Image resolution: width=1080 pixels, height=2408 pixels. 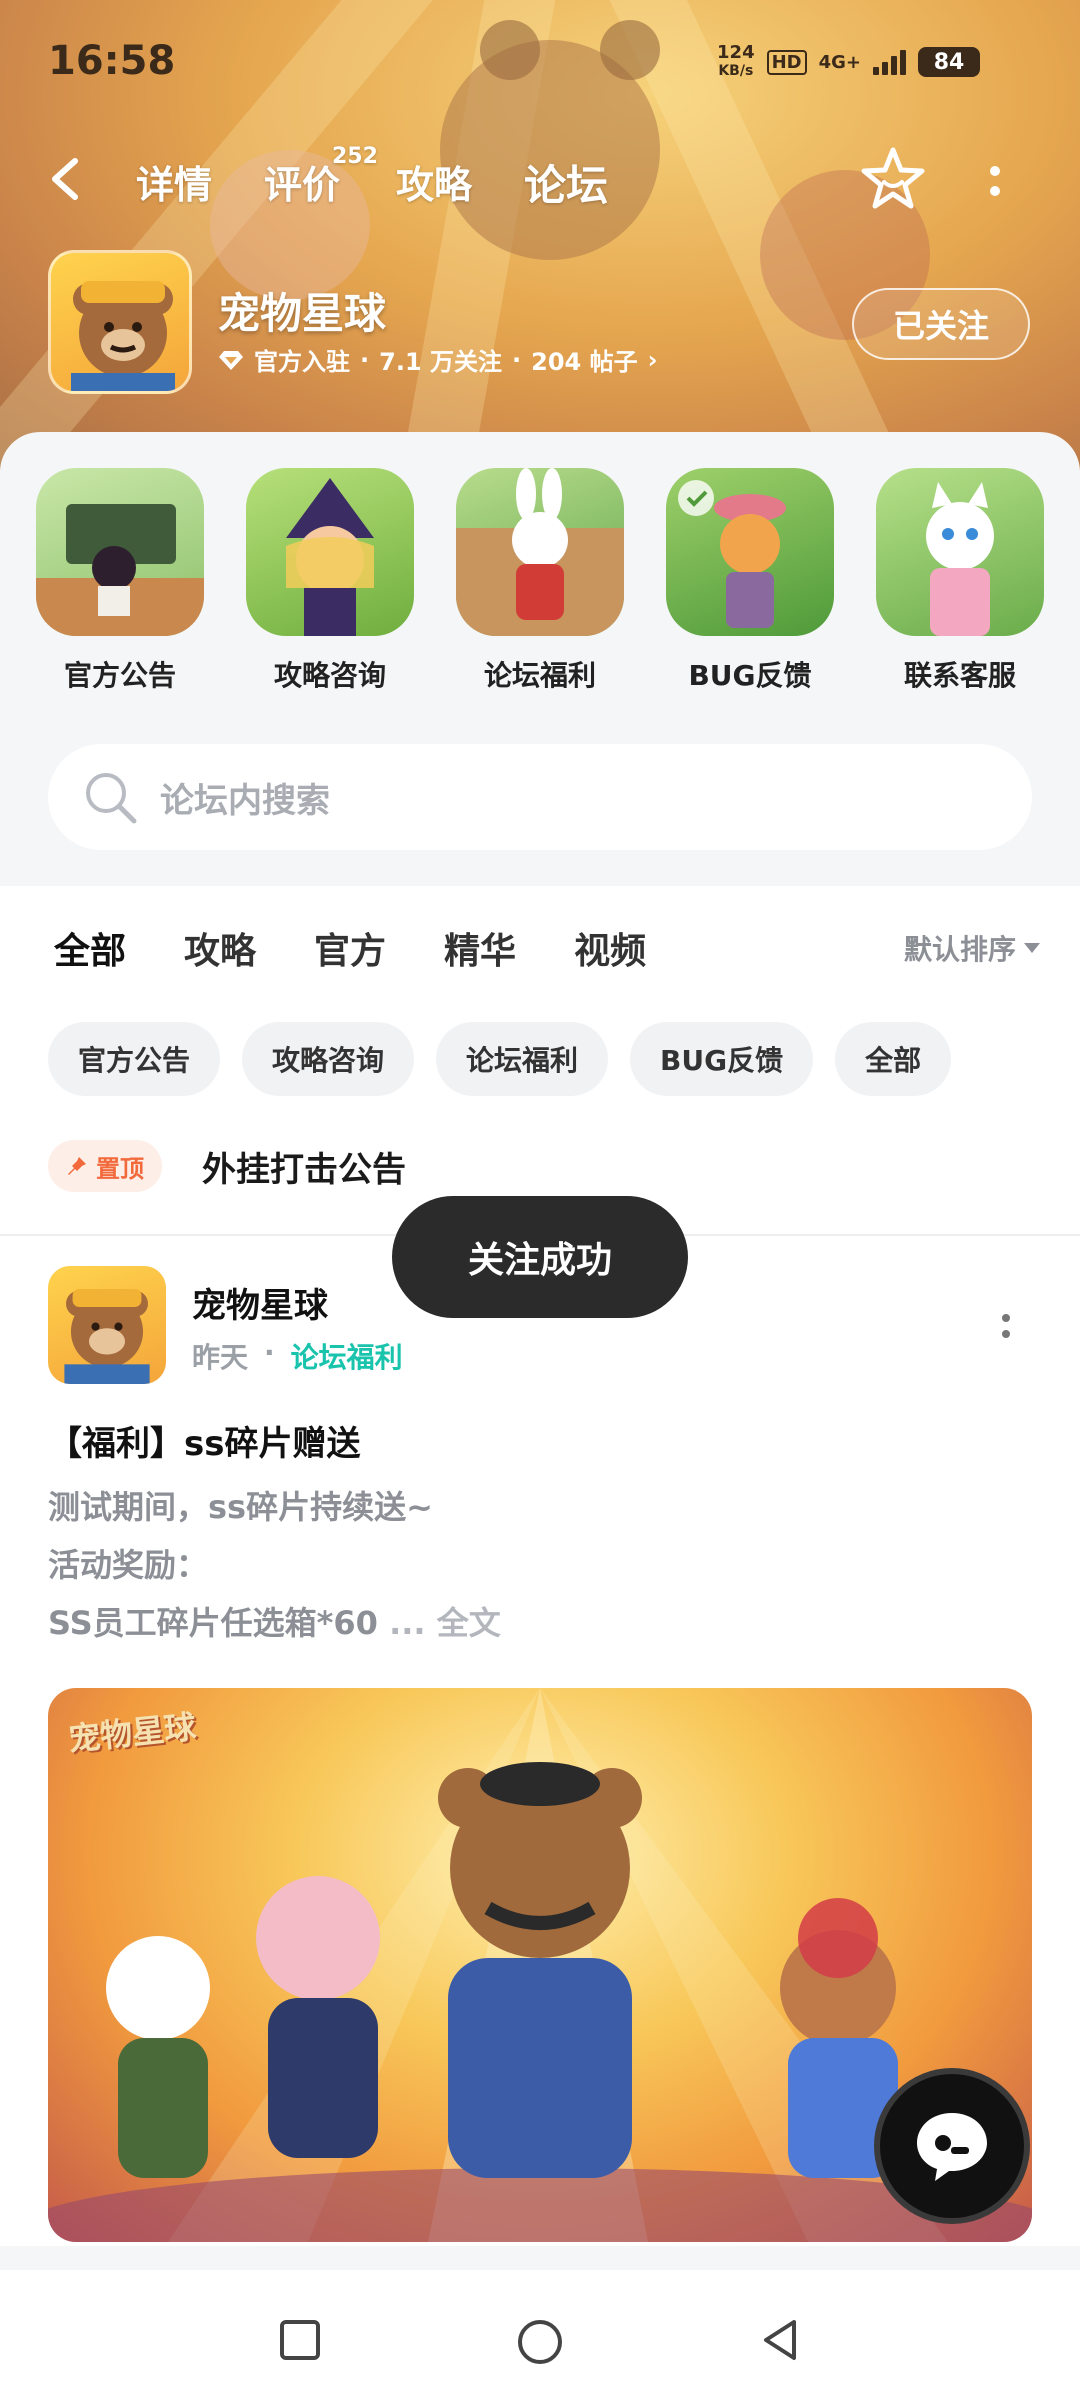 I want to click on chat-fab-button, so click(x=952, y=2146).